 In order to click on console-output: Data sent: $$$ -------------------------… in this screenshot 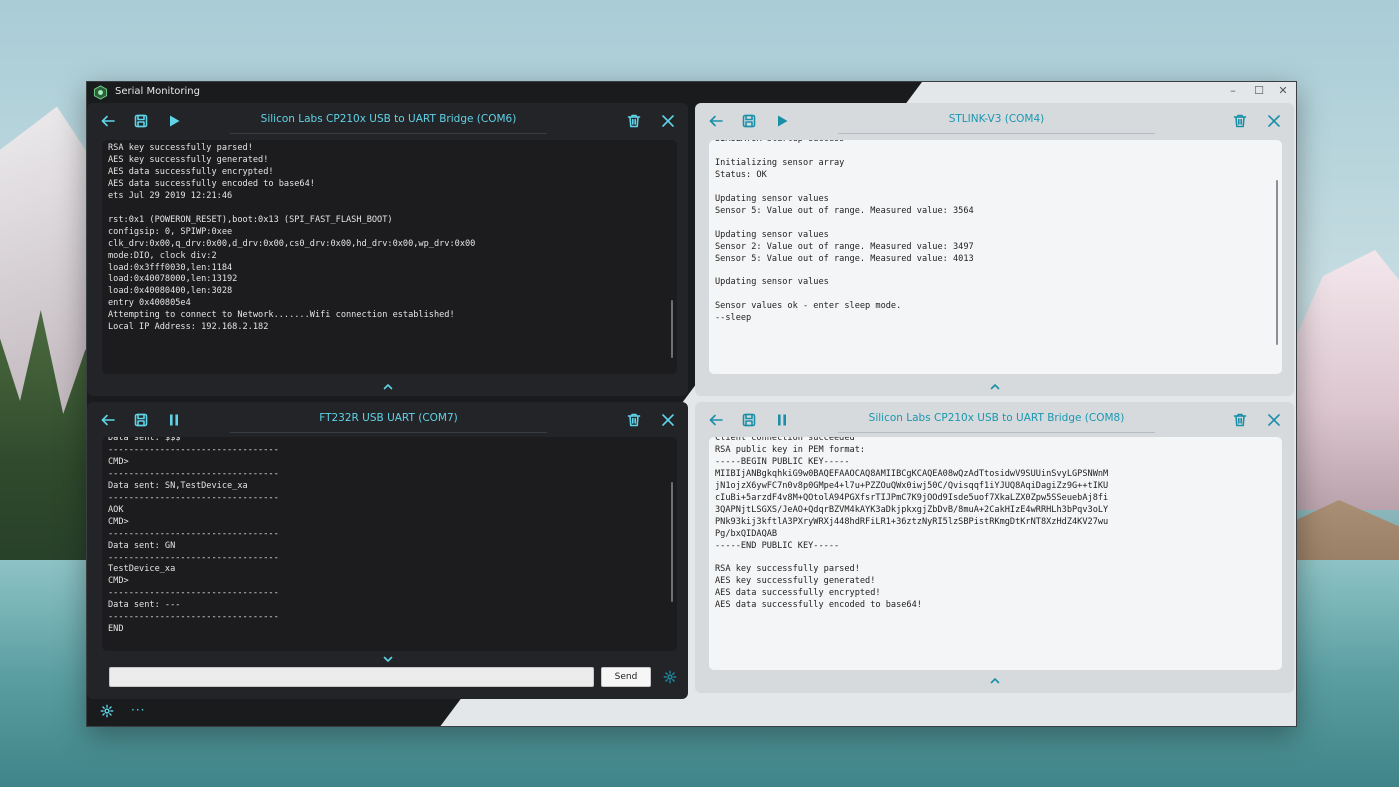, I will do `click(389, 544)`.